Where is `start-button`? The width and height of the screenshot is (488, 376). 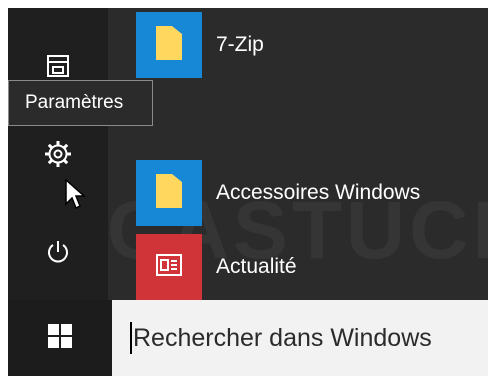 start-button is located at coordinates (60, 338).